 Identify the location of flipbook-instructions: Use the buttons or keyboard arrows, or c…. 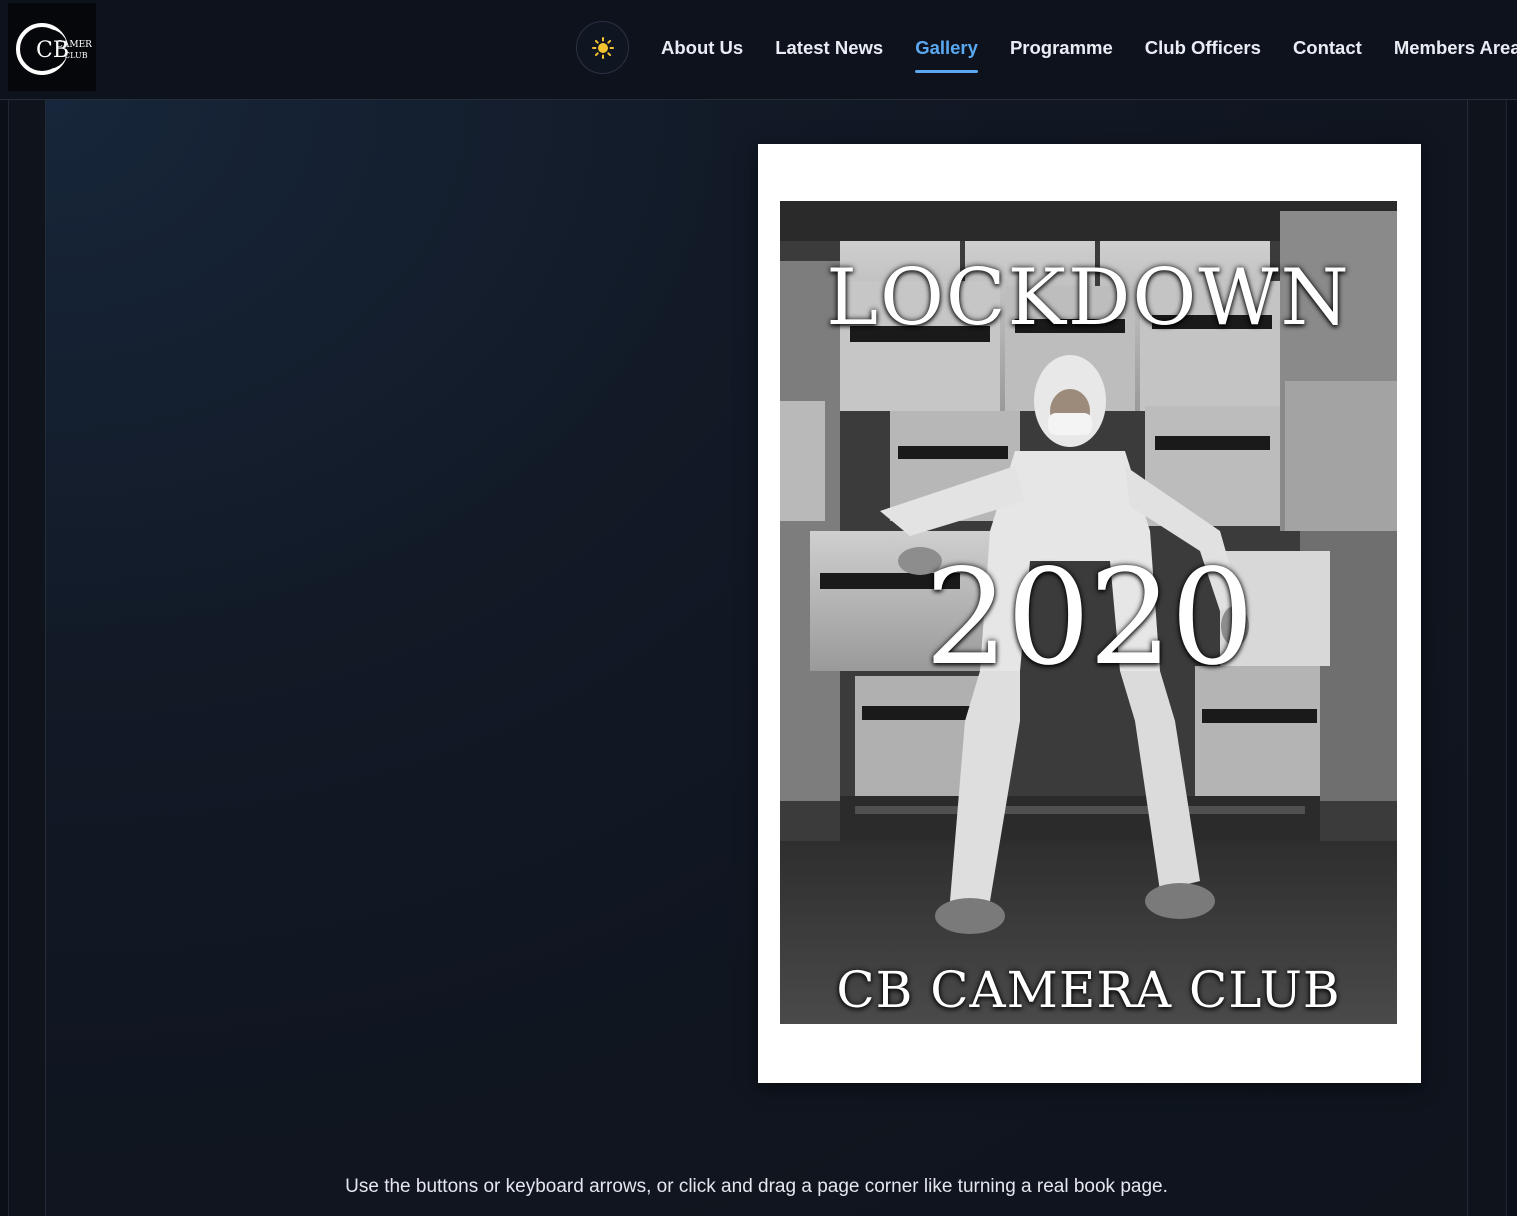
(756, 1186).